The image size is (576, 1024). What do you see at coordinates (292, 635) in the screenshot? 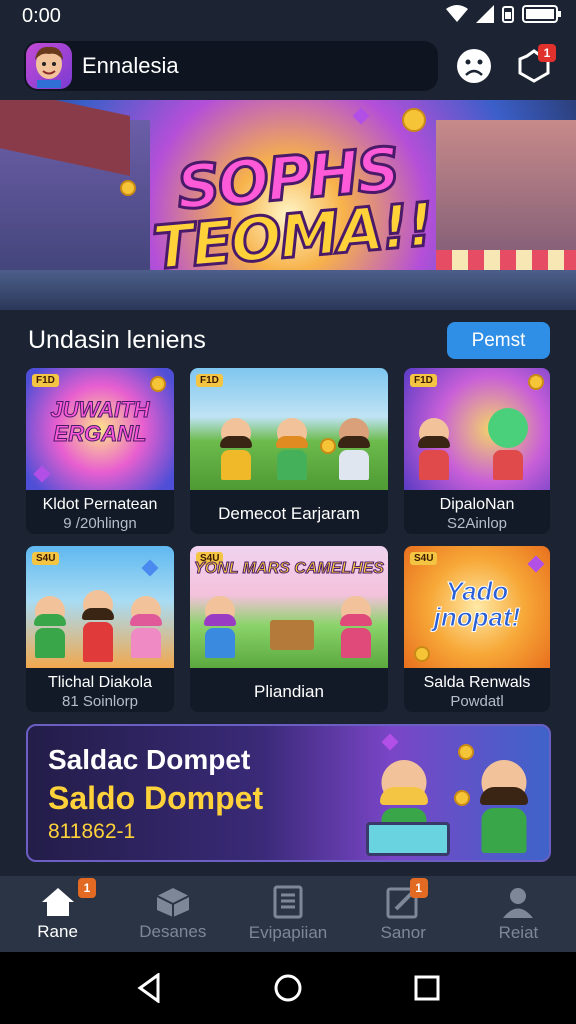
I see `treasure-box` at bounding box center [292, 635].